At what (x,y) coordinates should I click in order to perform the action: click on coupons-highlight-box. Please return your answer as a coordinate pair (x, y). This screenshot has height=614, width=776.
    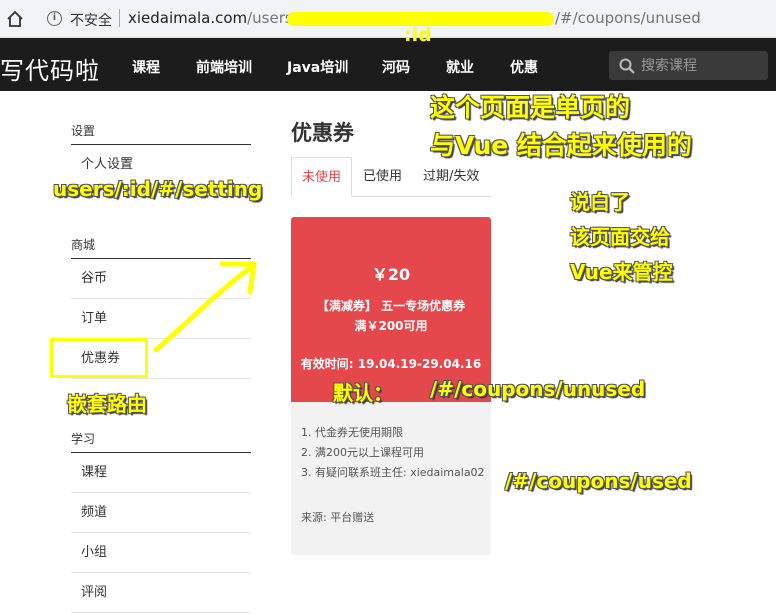
    Looking at the image, I should click on (99, 358).